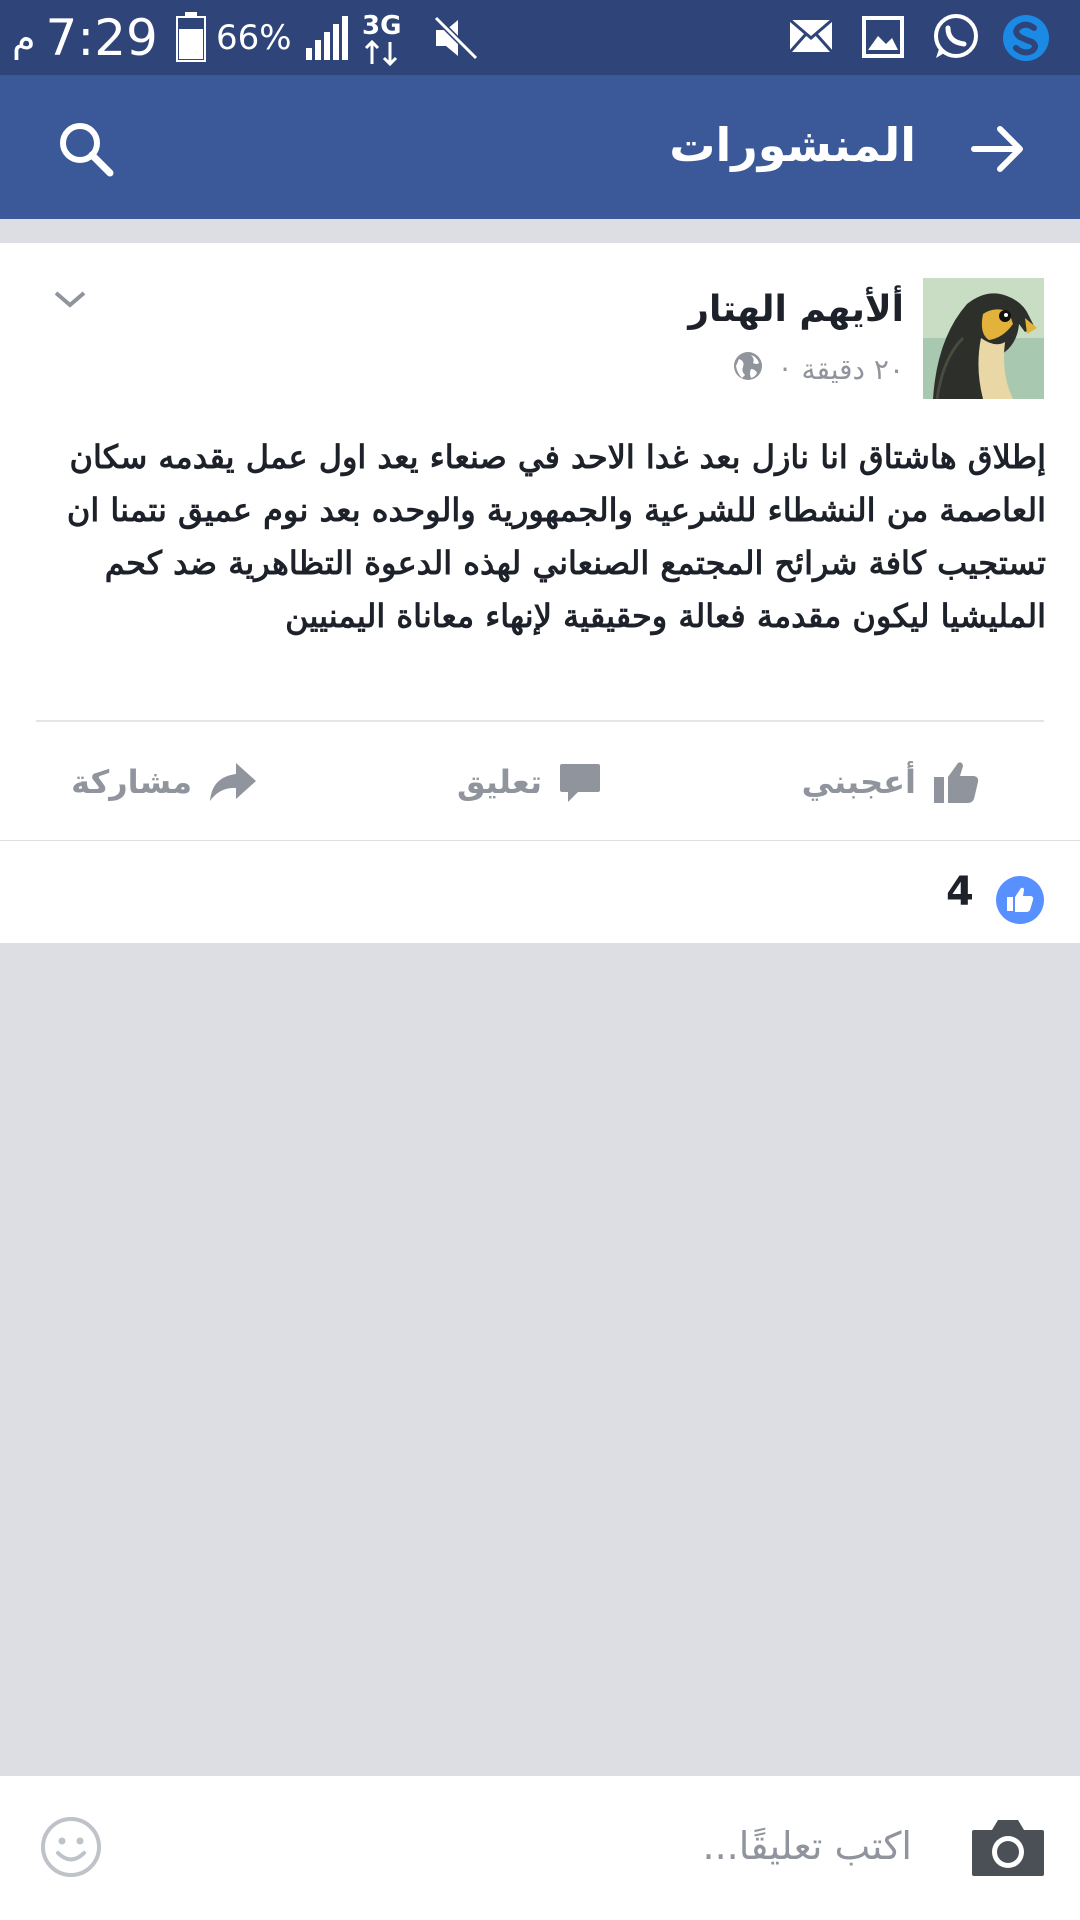  I want to click on network-3g-icon: 3G, so click(383, 40).